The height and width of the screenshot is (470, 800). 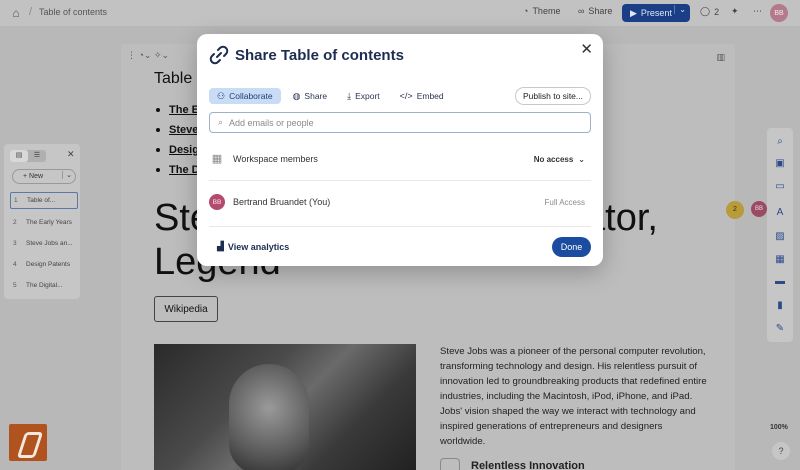 I want to click on card-layout-icon: ▭, so click(x=780, y=187).